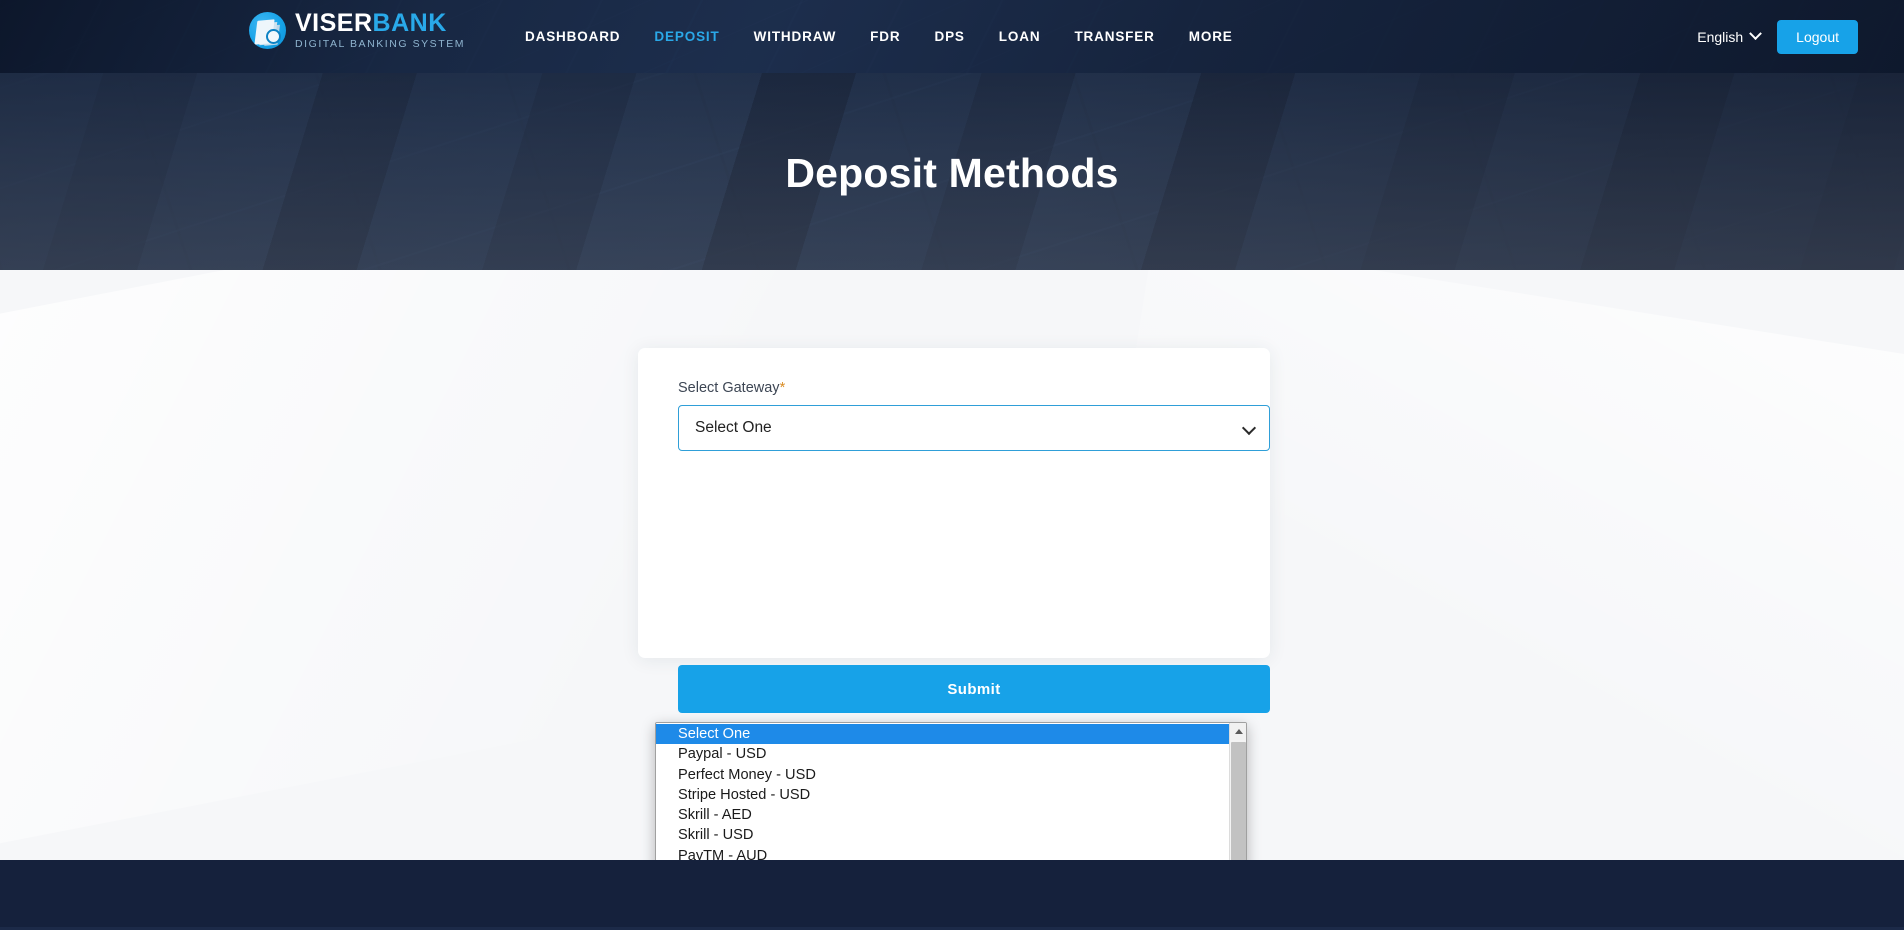  Describe the element at coordinates (1817, 36) in the screenshot. I see `logout-button: Logout` at that location.